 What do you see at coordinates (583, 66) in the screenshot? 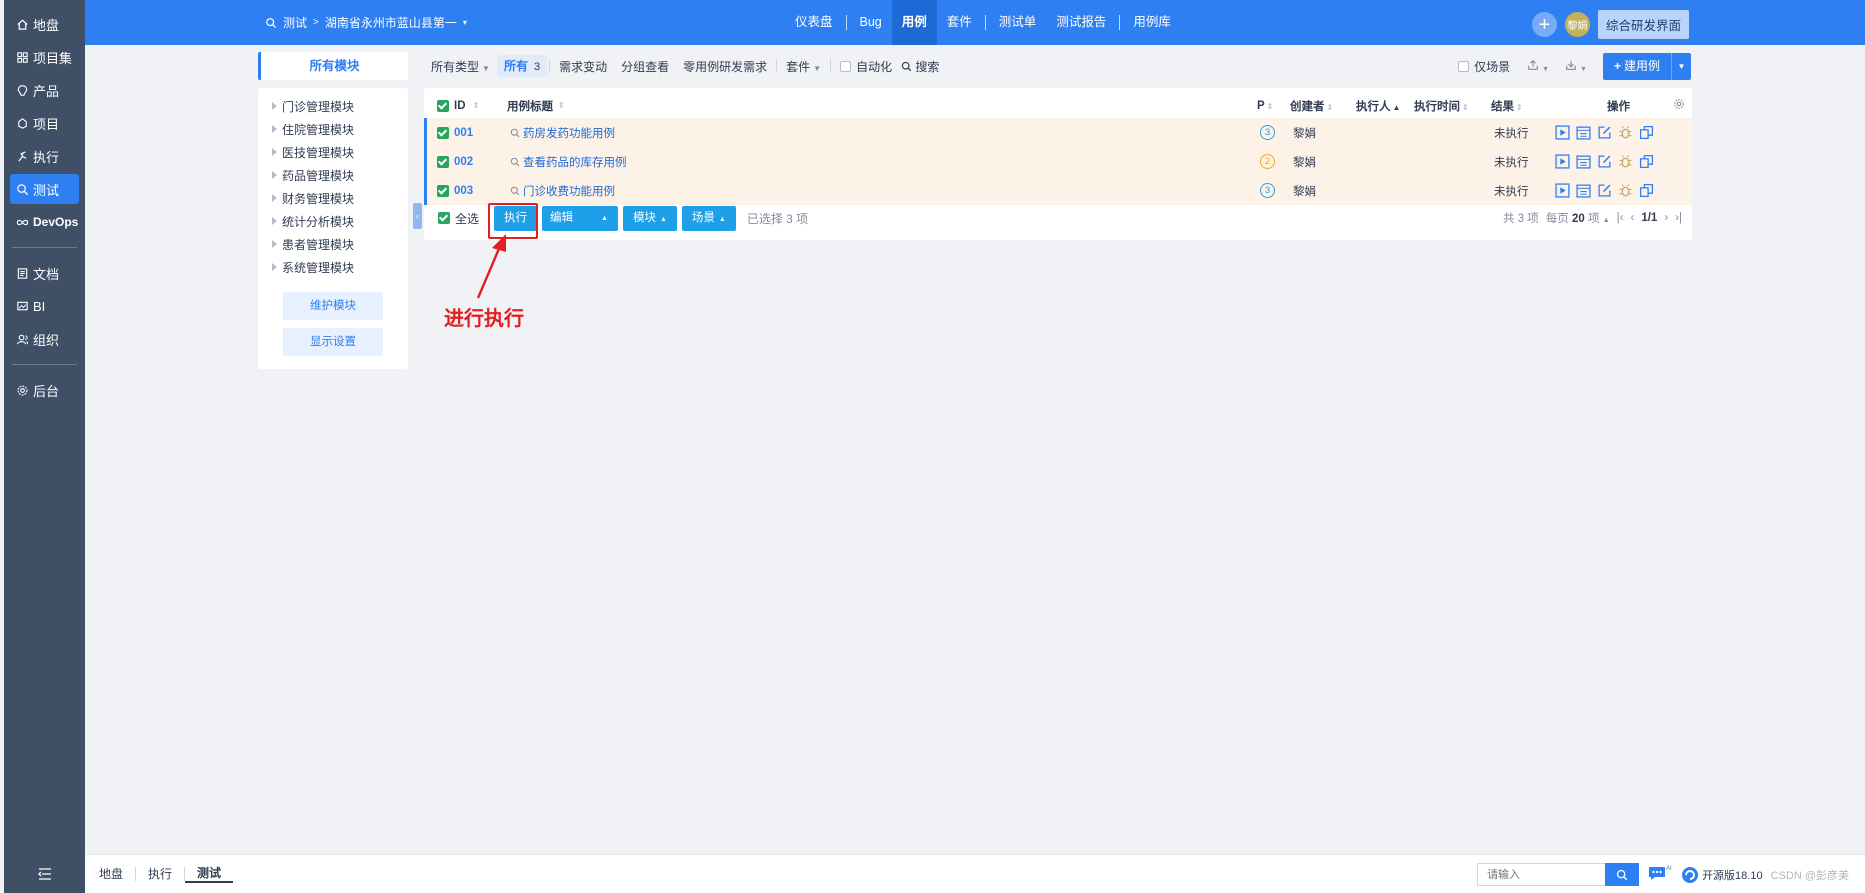
I see `filter-req-change: 需求变动` at bounding box center [583, 66].